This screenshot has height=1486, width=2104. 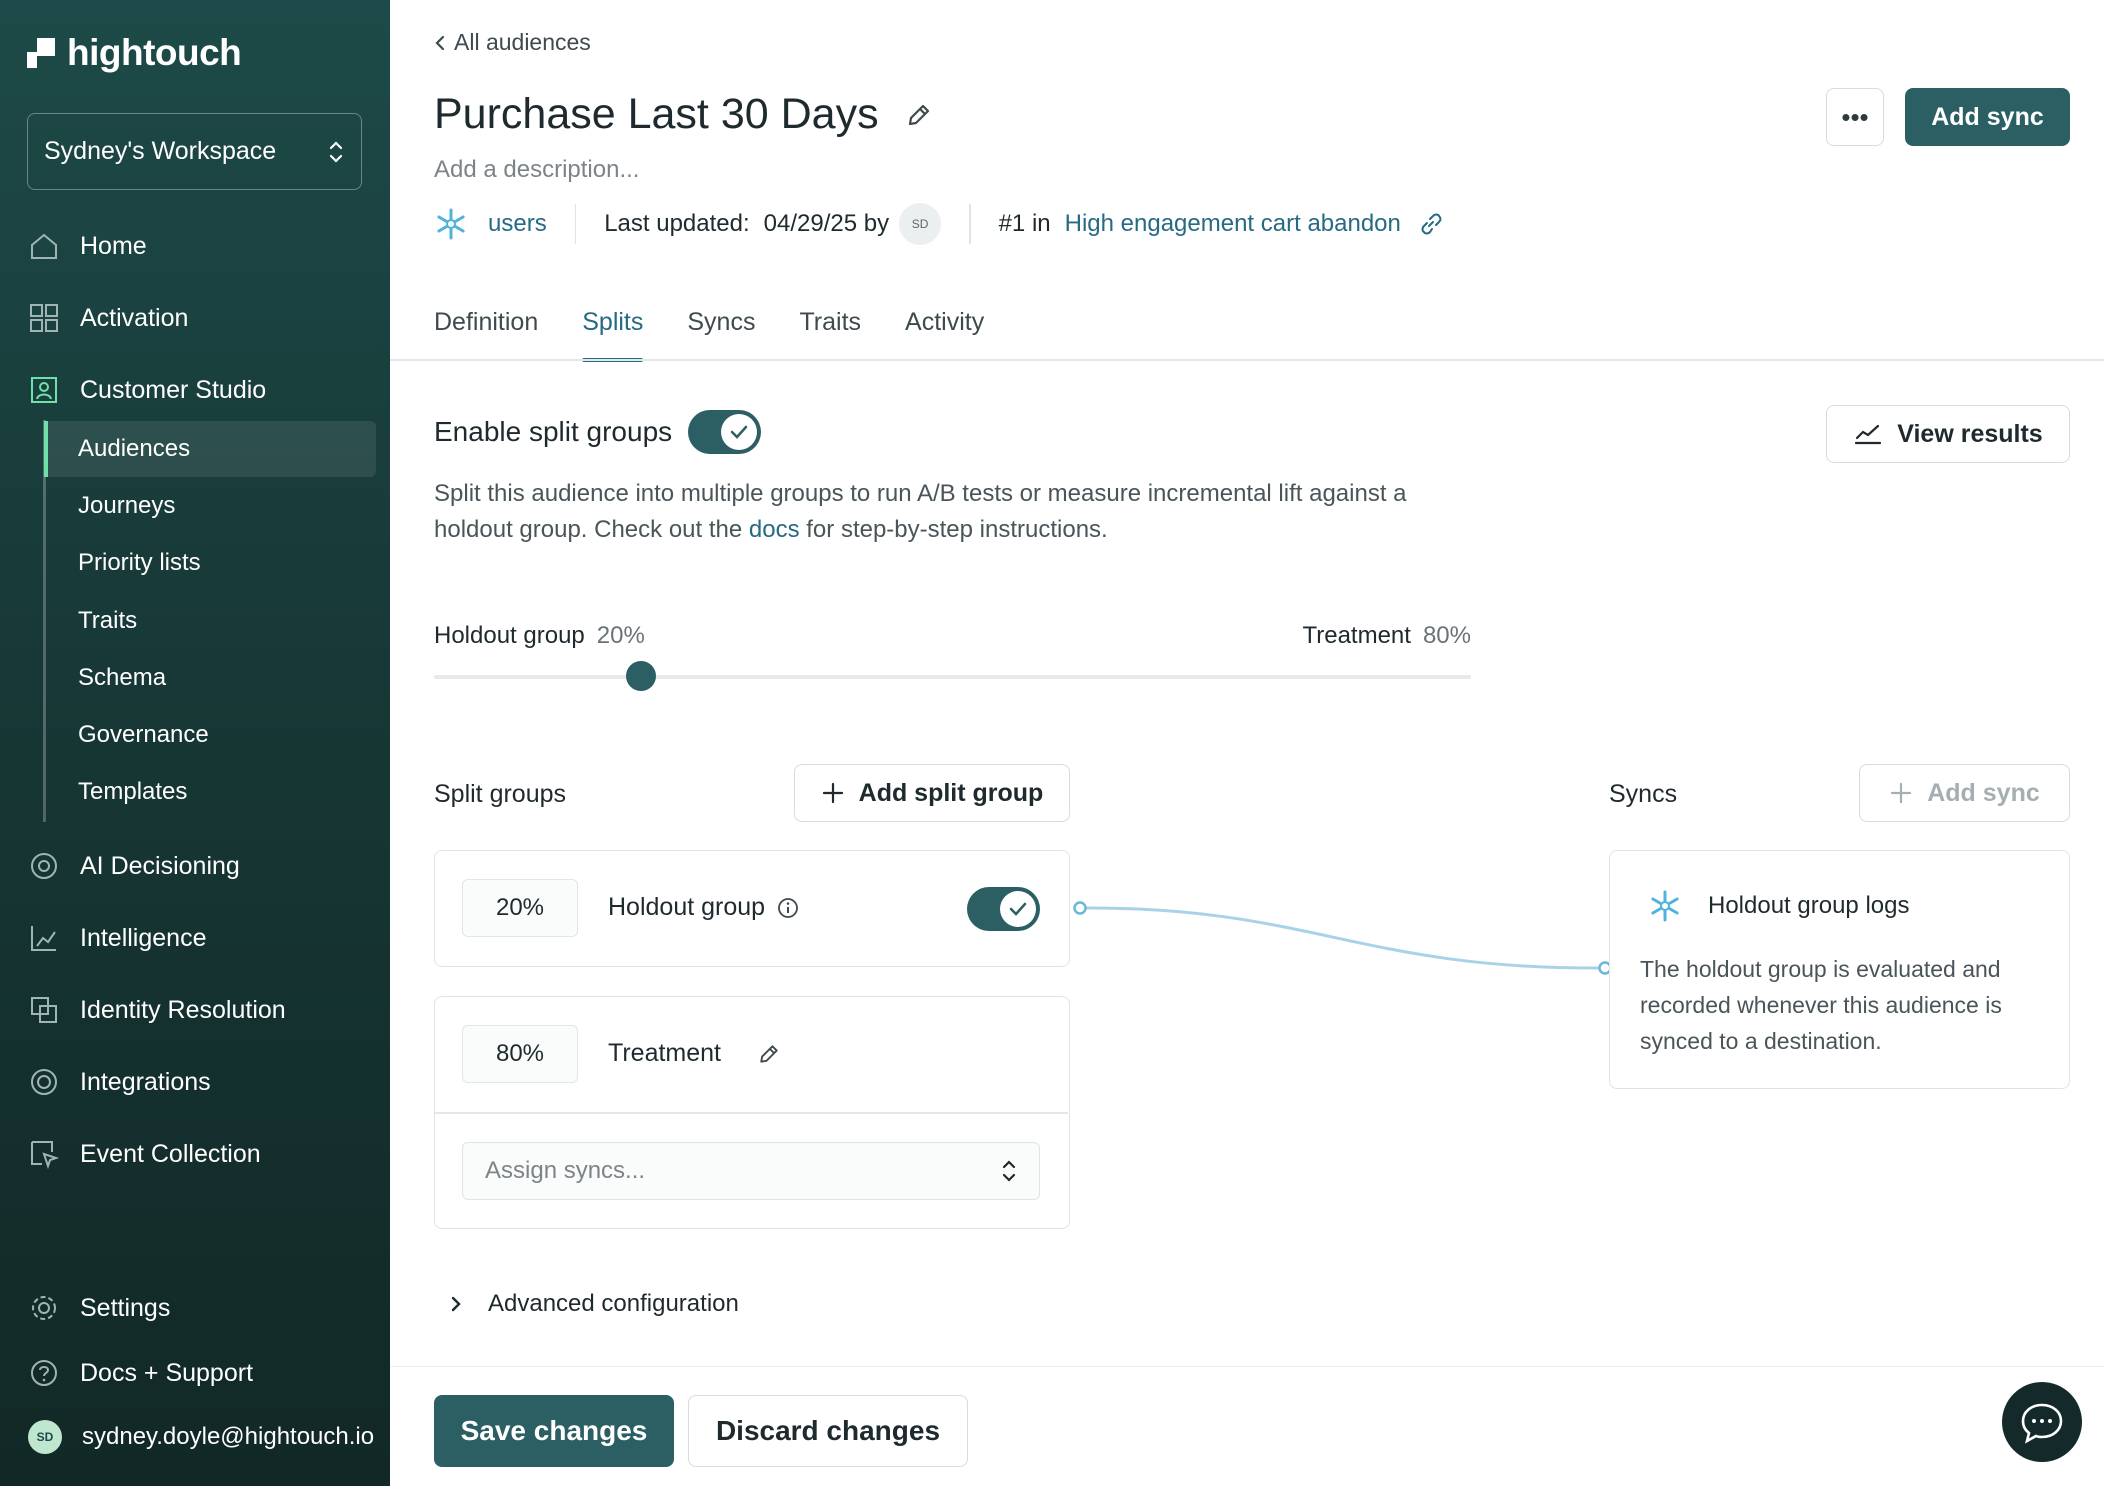 I want to click on info-icon, so click(x=788, y=908).